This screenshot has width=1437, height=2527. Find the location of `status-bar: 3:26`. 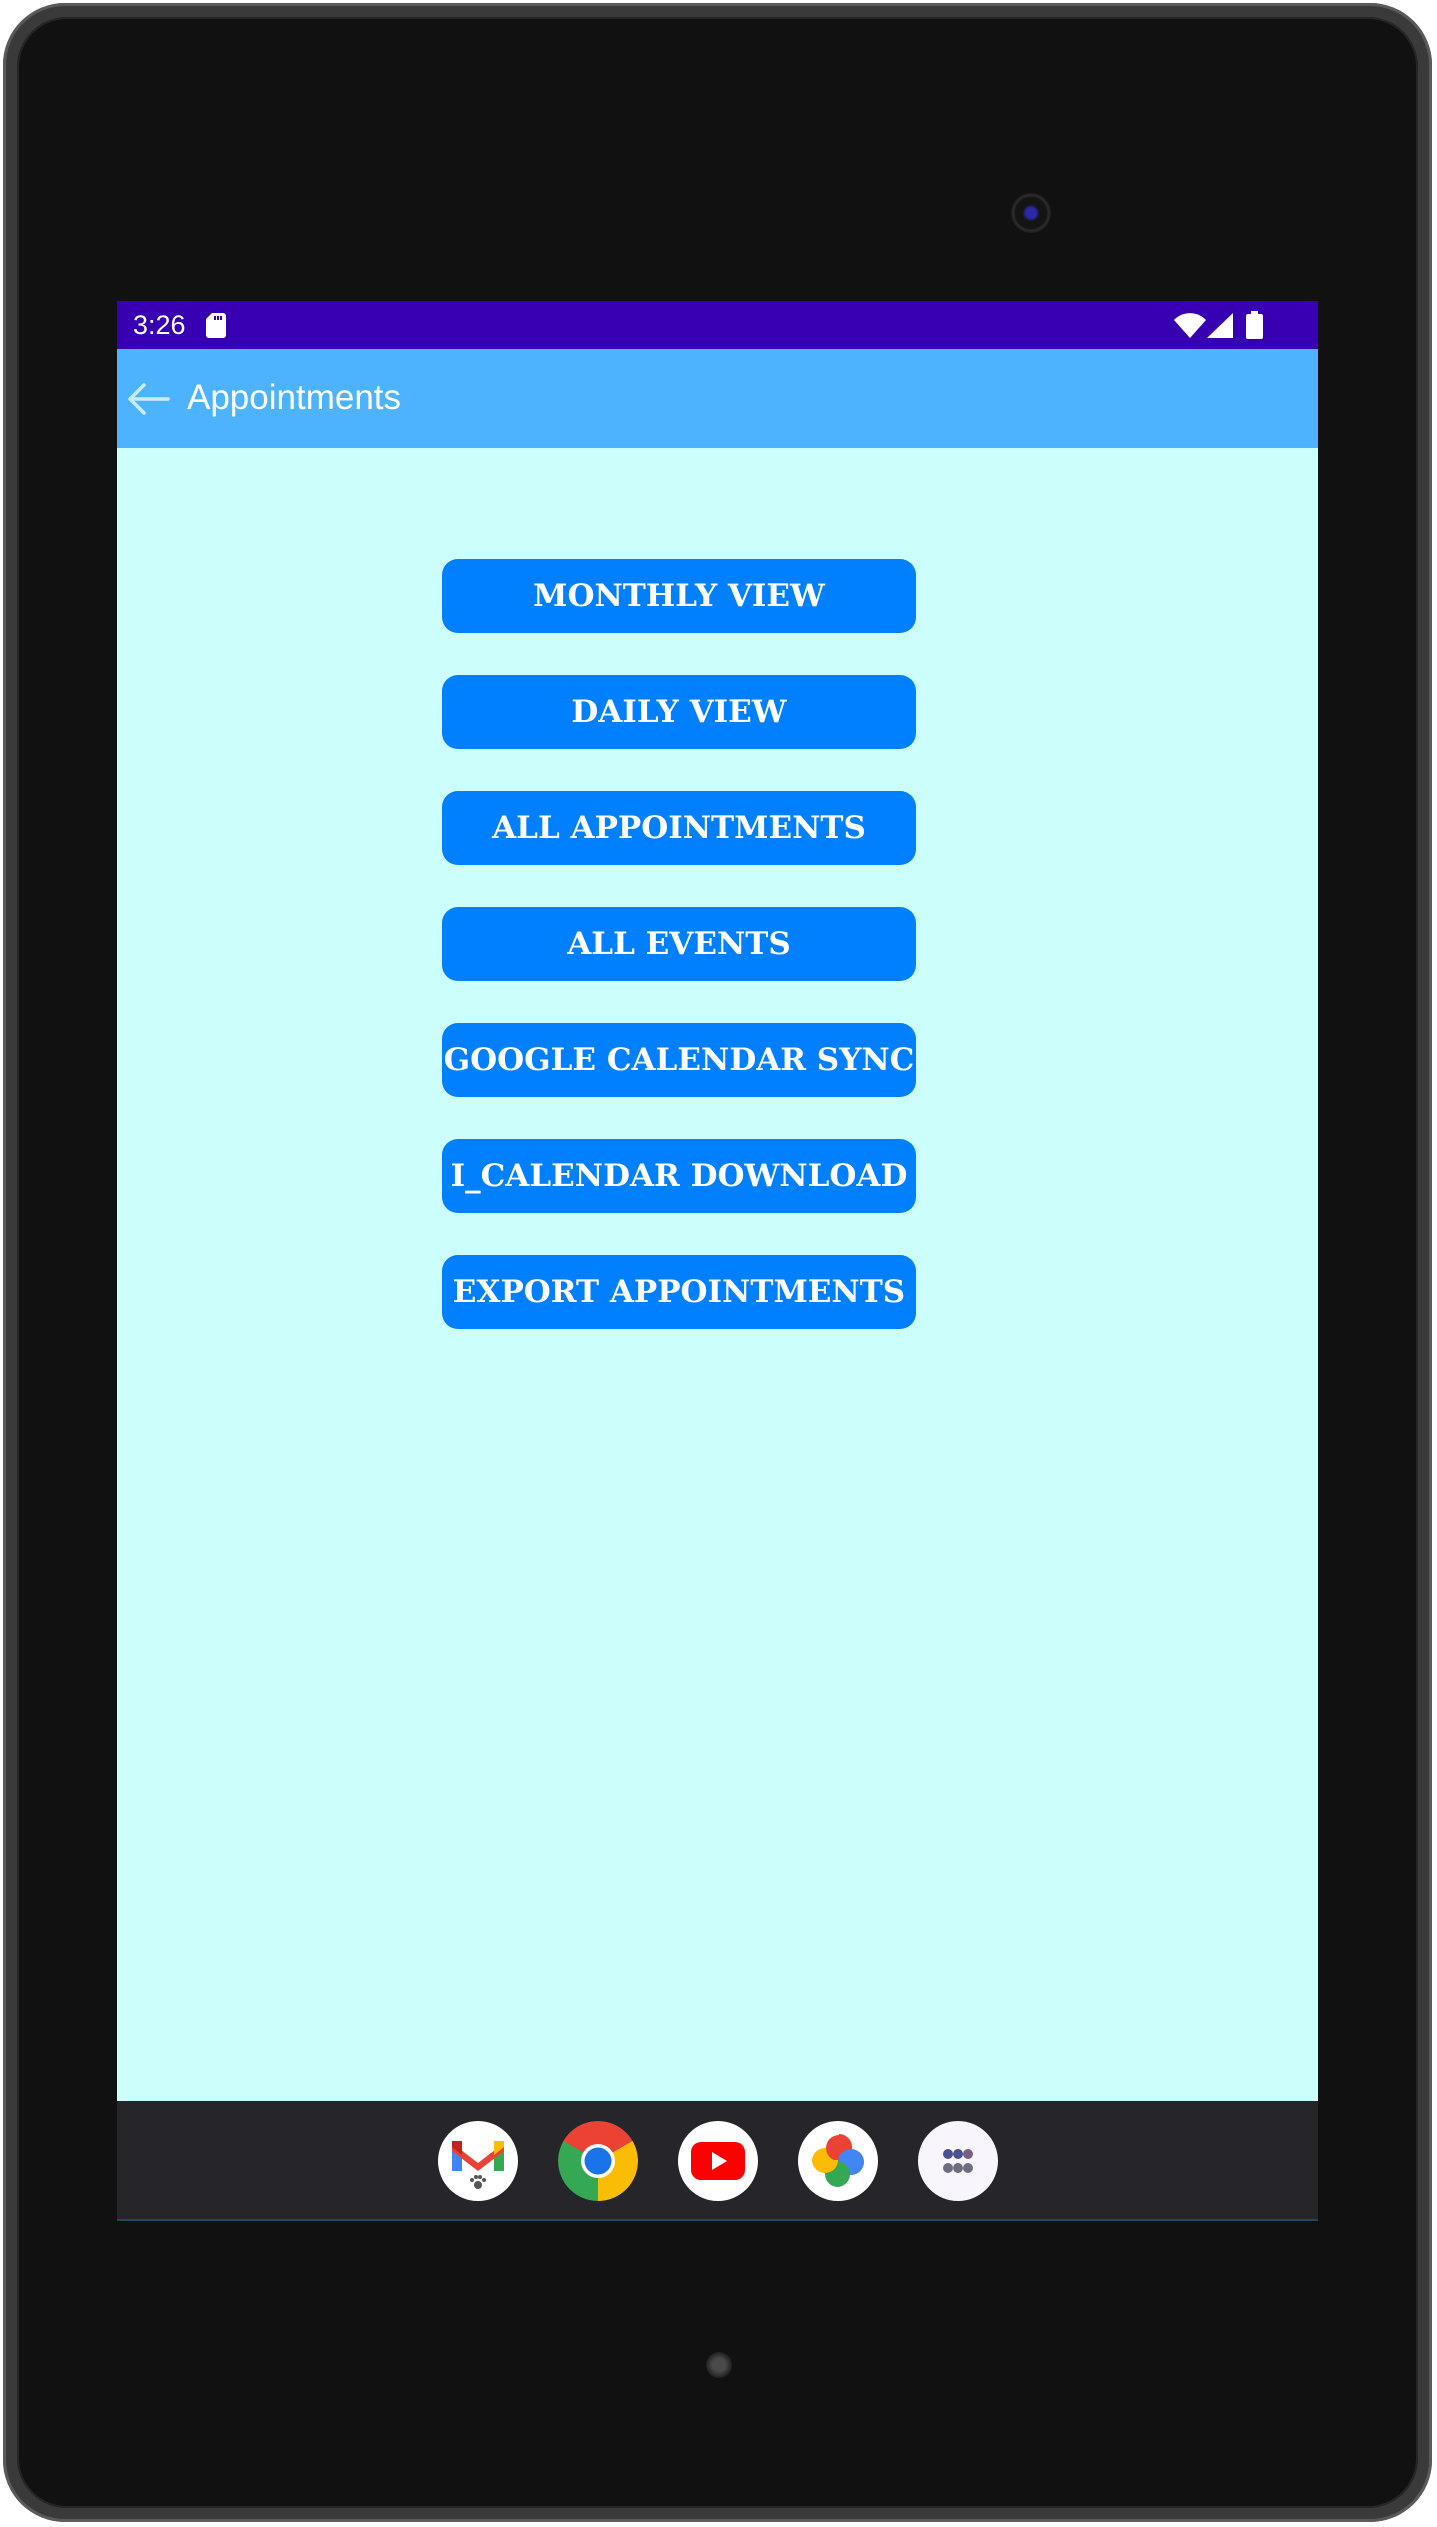

status-bar: 3:26 is located at coordinates (717, 325).